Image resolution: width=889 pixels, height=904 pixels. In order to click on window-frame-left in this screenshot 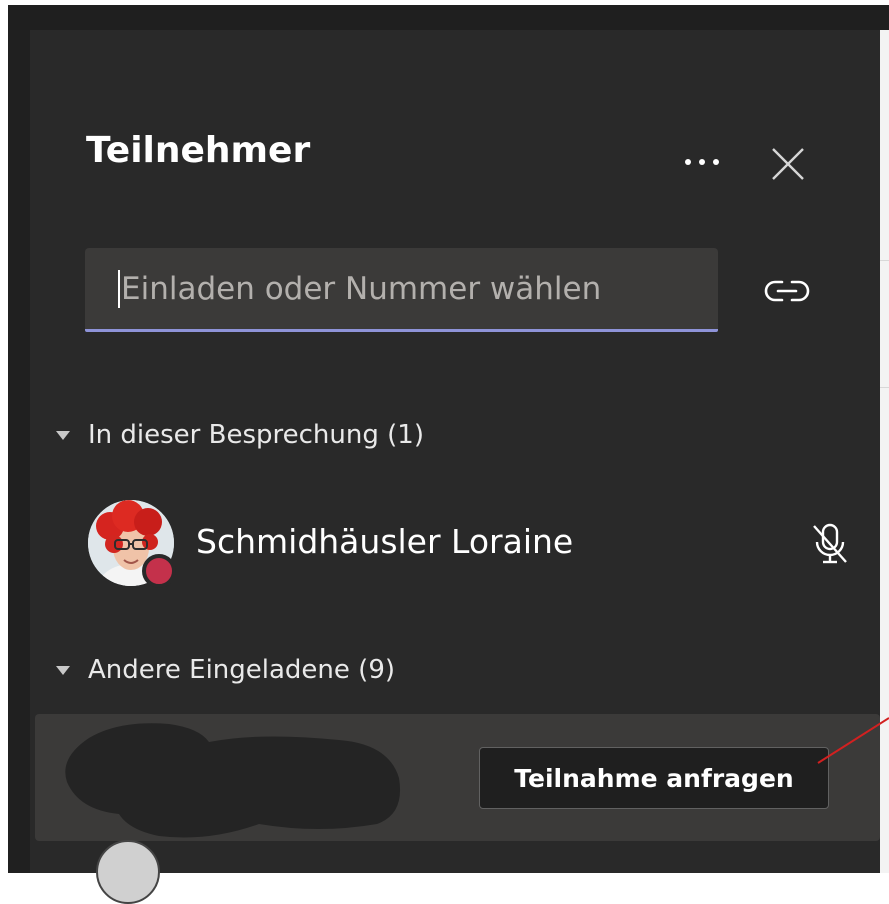, I will do `click(4, 436)`.